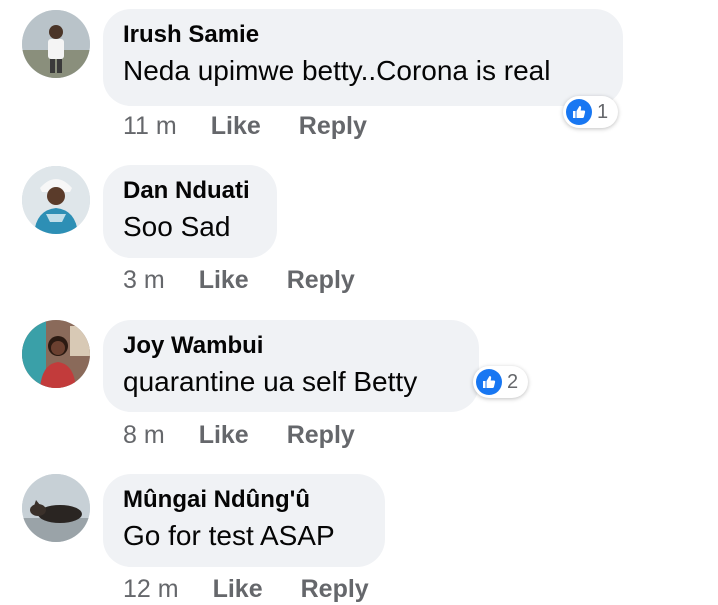 The height and width of the screenshot is (605, 718). I want to click on reaction-count-badge: 1, so click(591, 112).